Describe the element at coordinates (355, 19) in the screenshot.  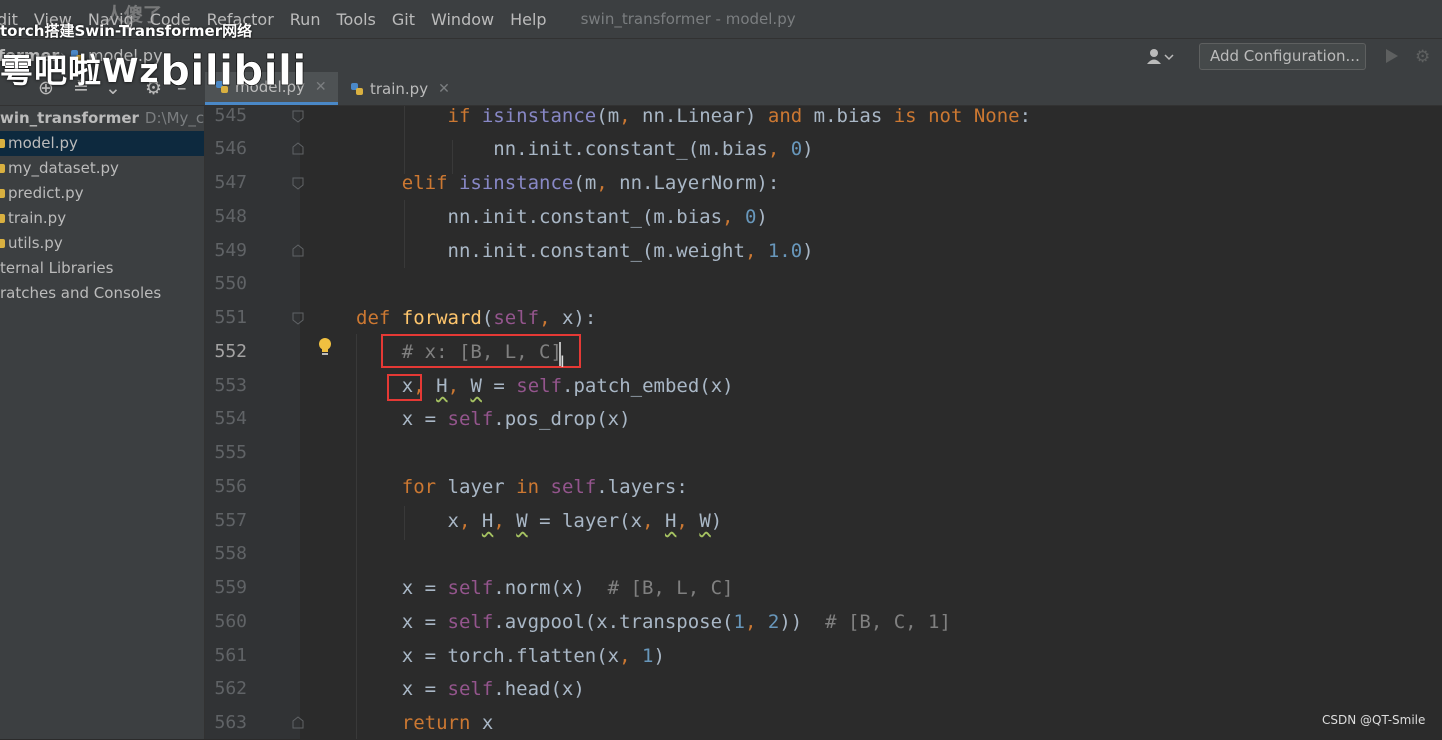
I see `menu-tools: Tools` at that location.